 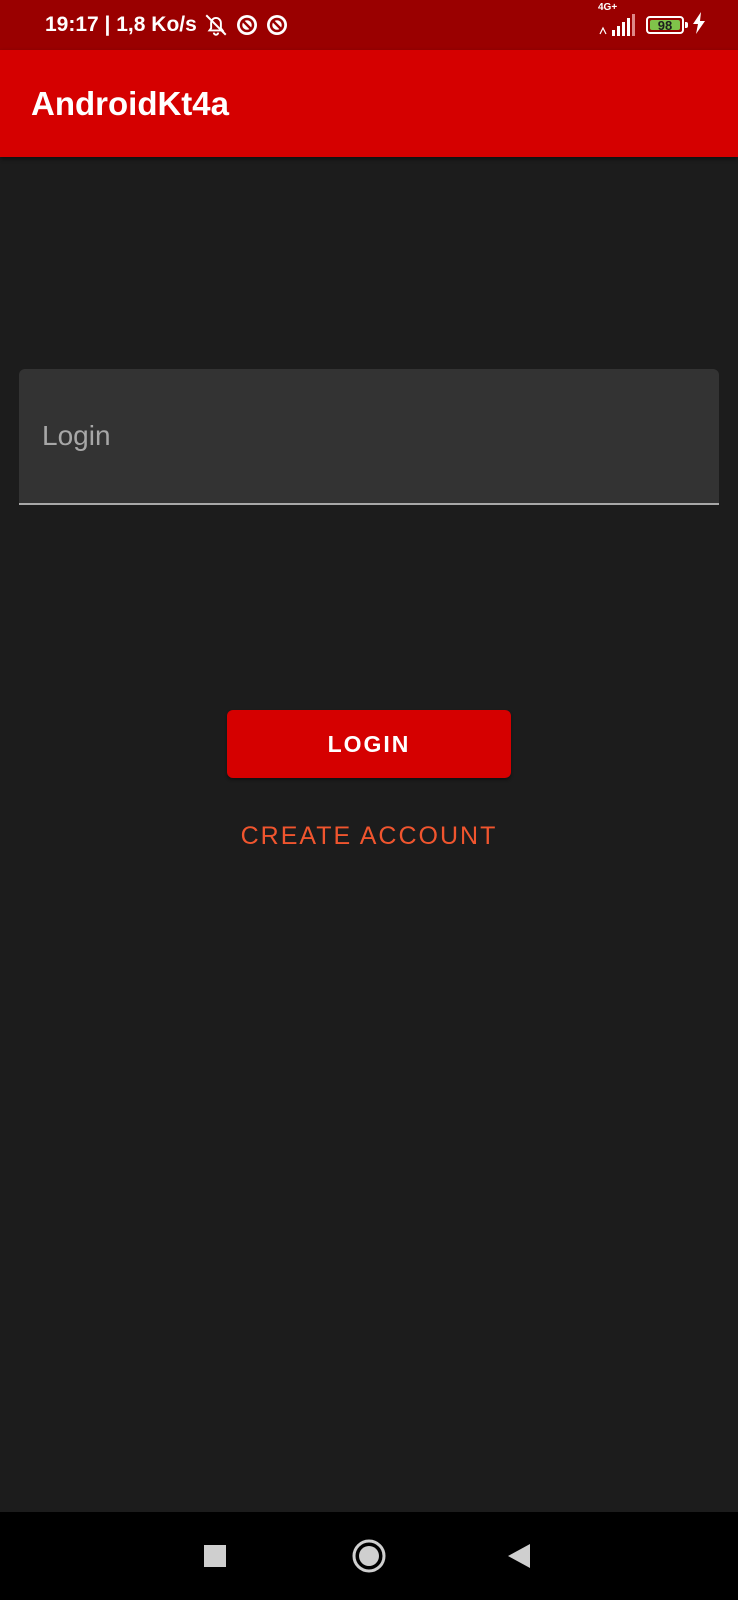 I want to click on navigation-bar, so click(x=369, y=1556).